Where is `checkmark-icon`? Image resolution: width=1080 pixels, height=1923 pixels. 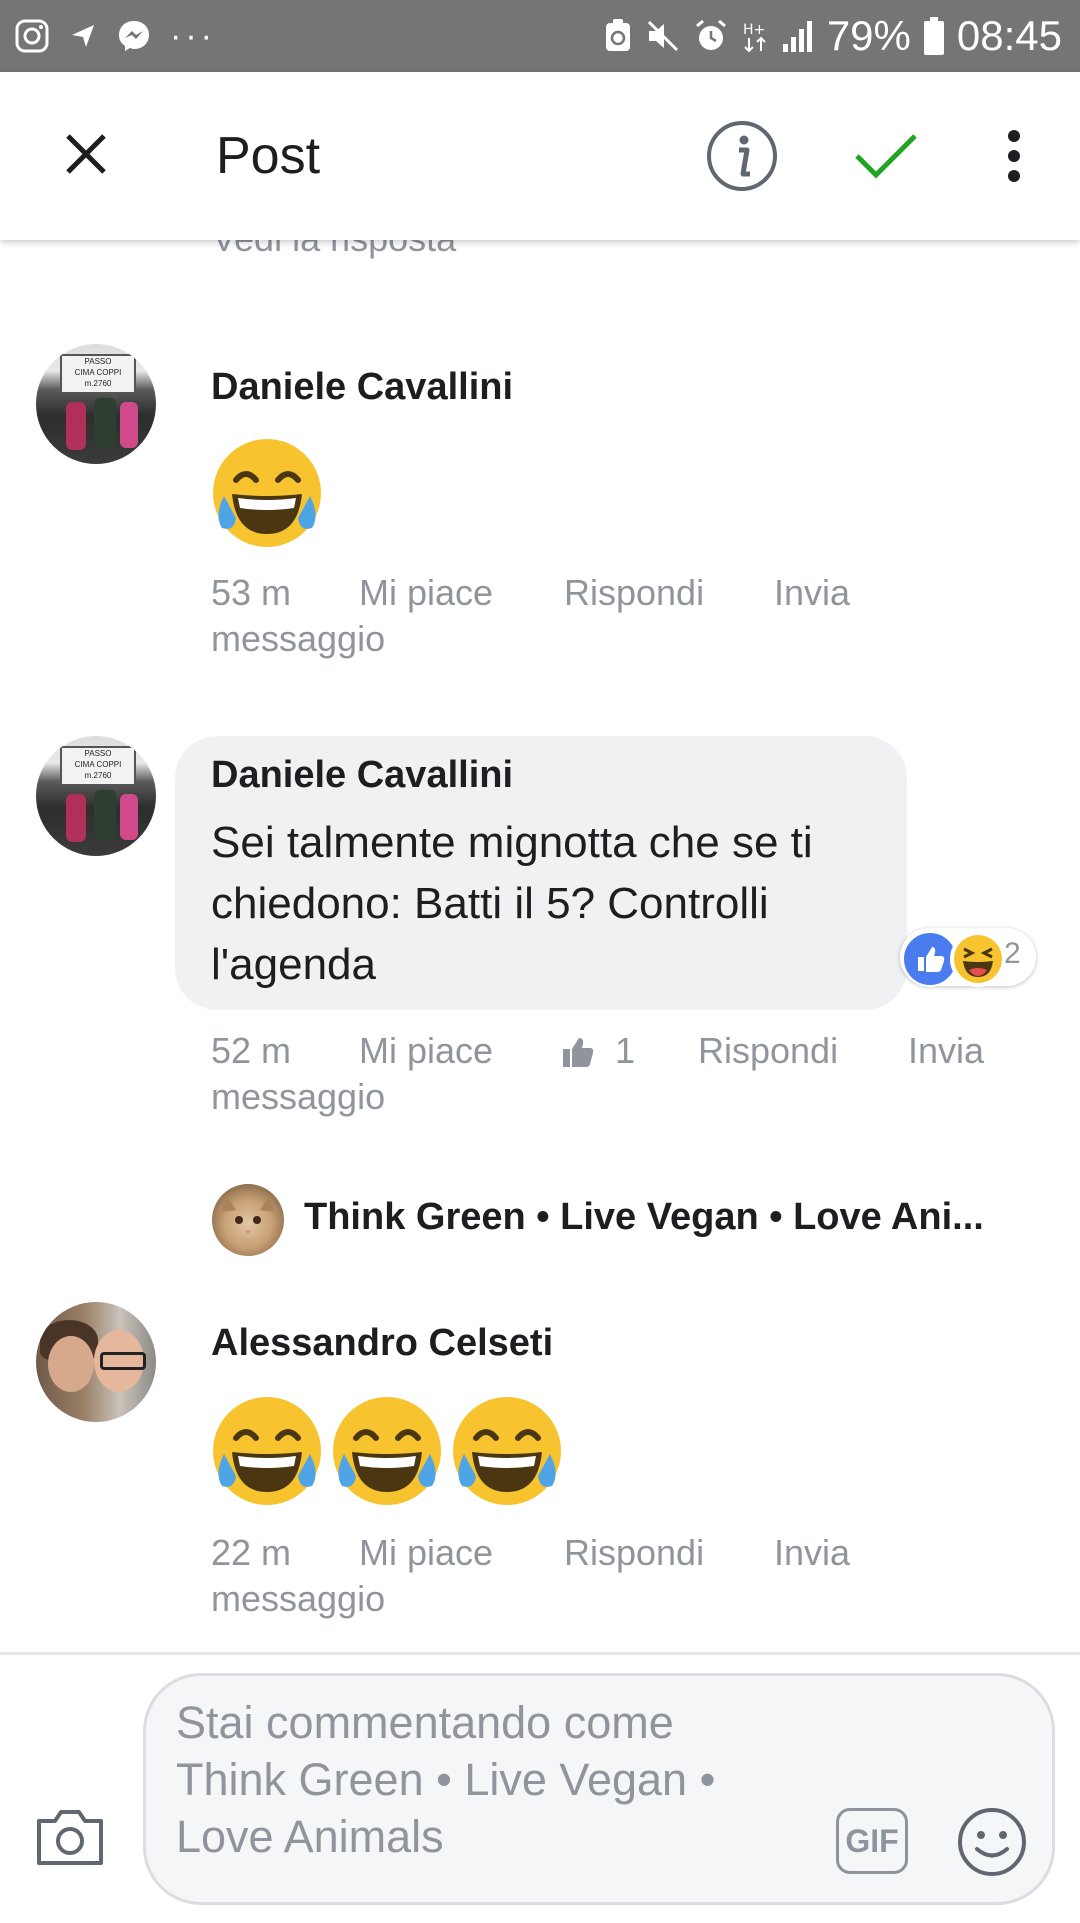 checkmark-icon is located at coordinates (886, 158).